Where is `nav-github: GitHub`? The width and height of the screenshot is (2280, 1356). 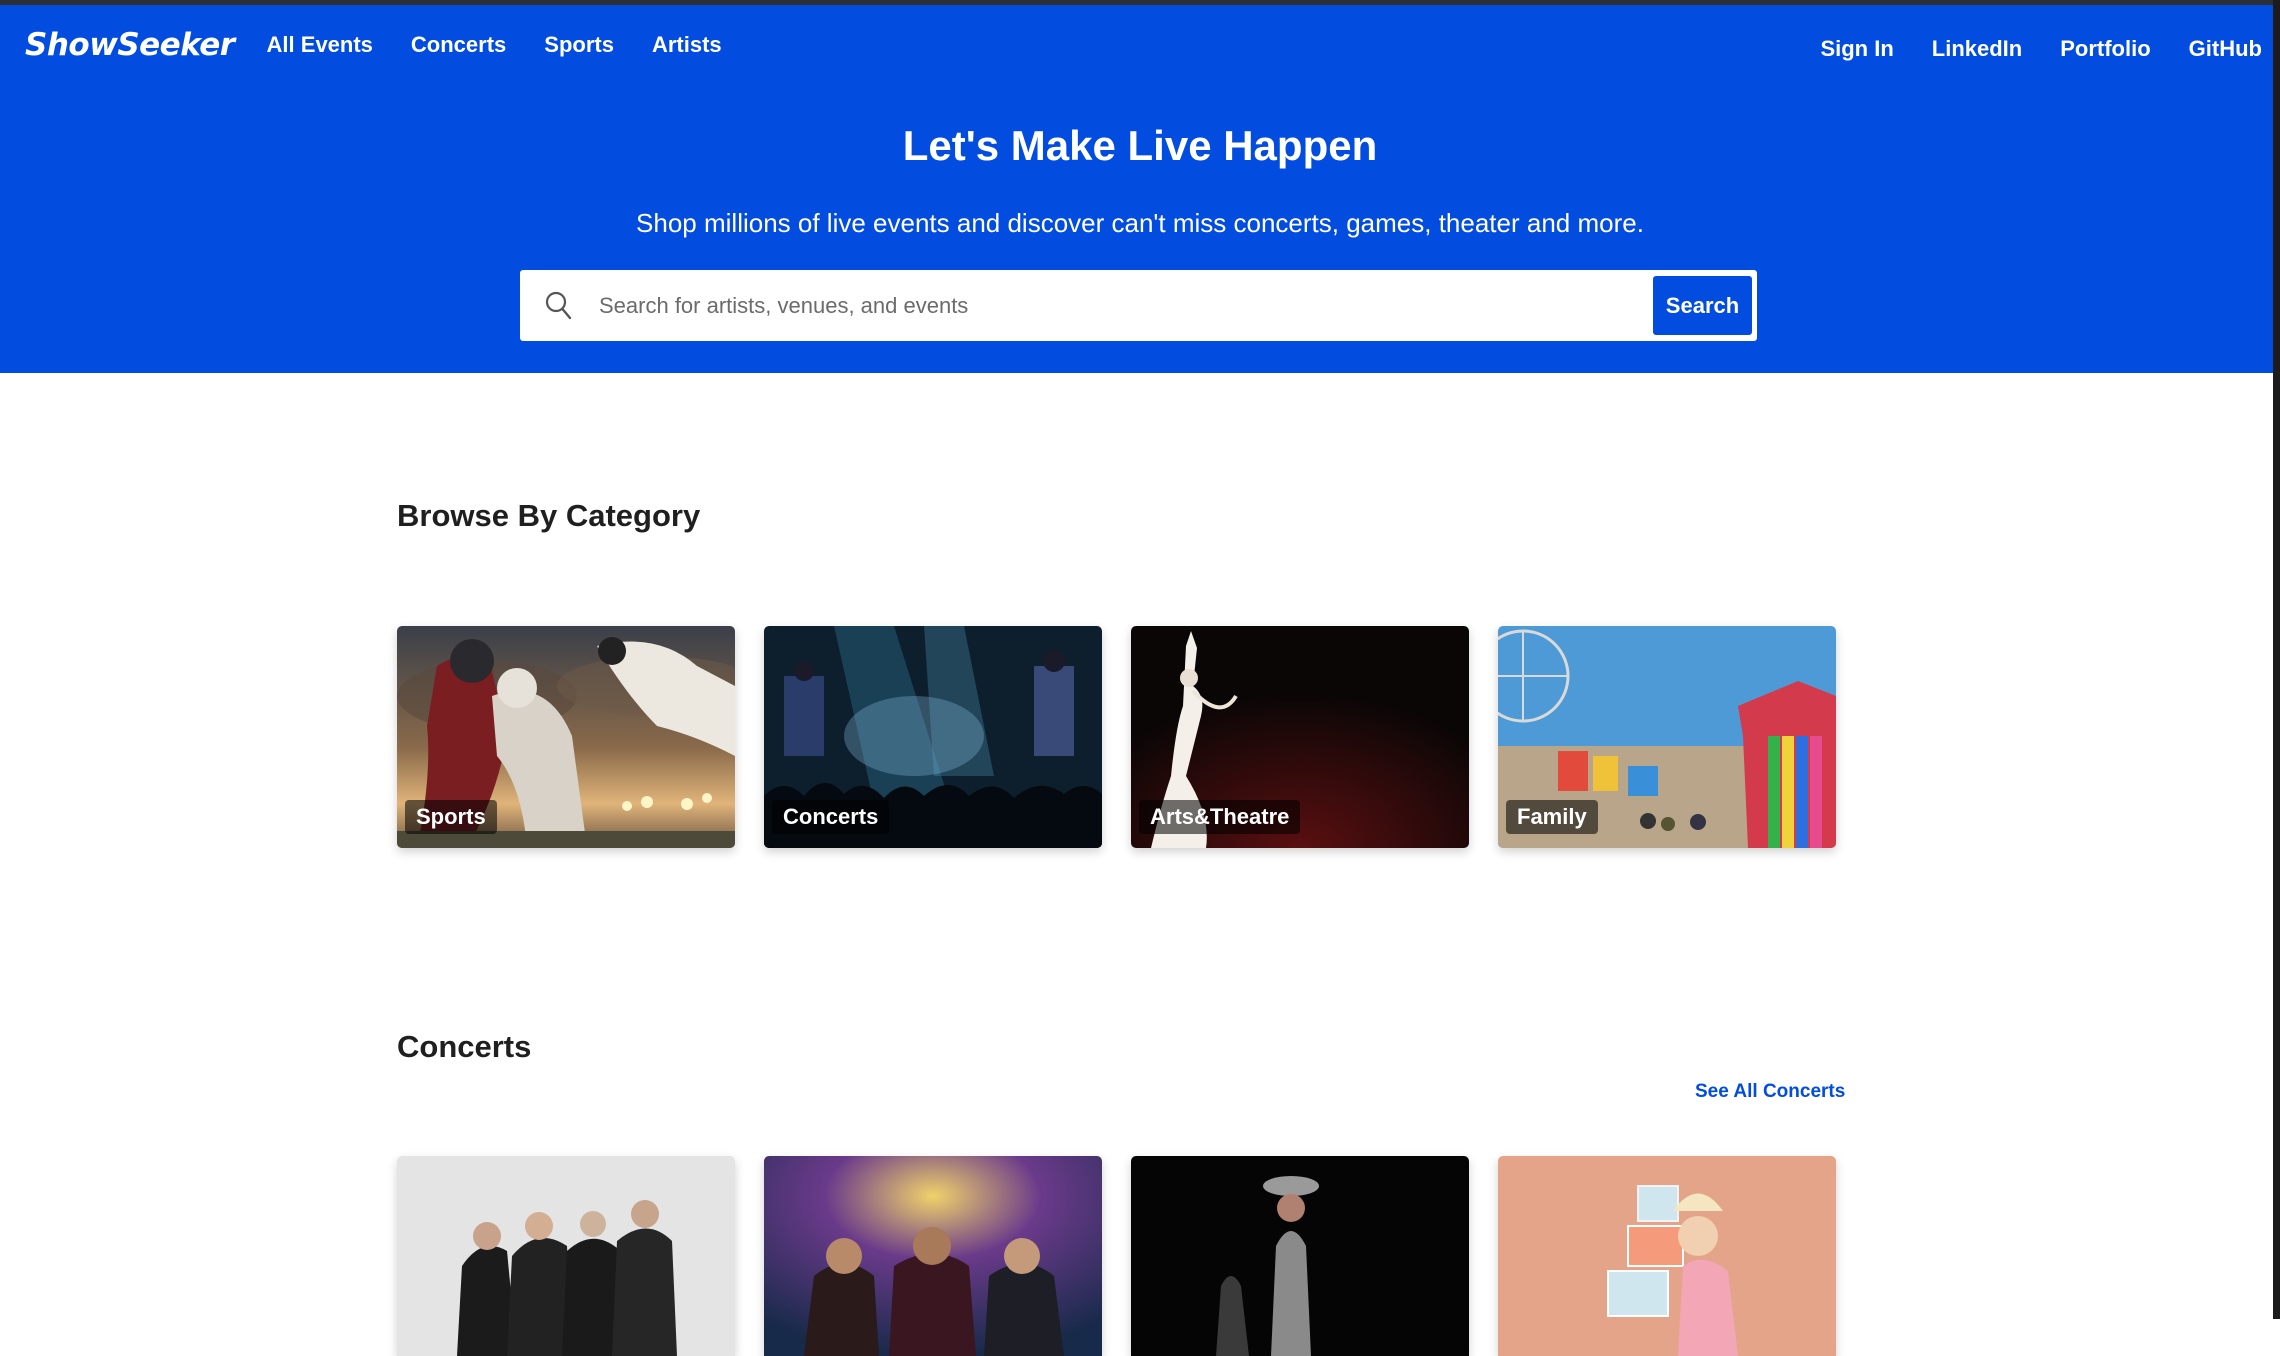 nav-github: GitHub is located at coordinates (2225, 49).